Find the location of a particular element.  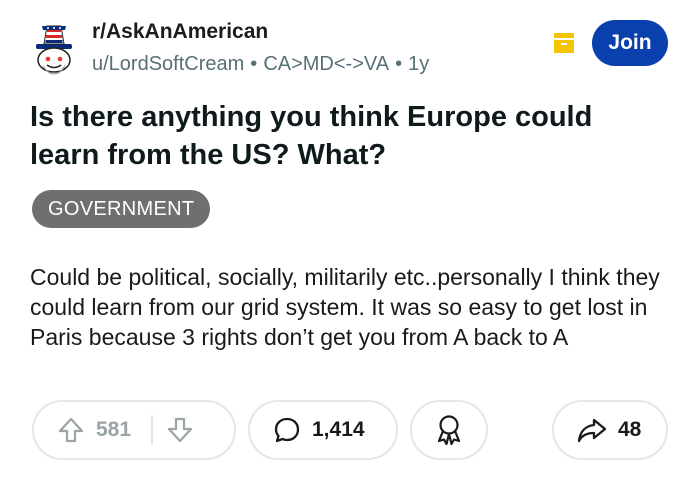

subreddit-name: r/AskAnAmerican is located at coordinates (180, 32).